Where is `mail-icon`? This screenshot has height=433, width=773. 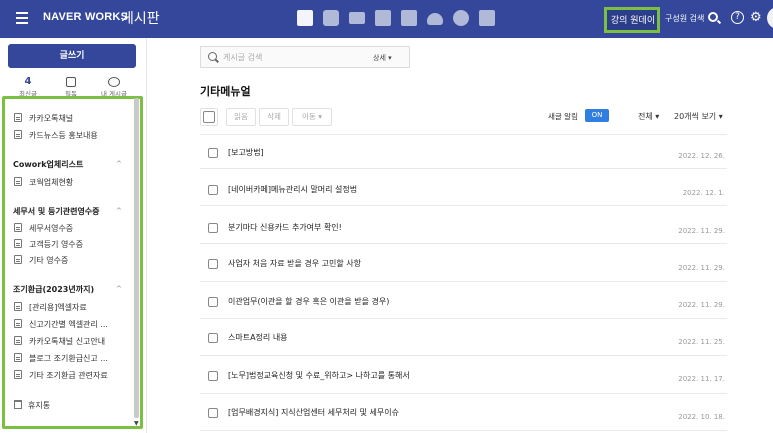 mail-icon is located at coordinates (357, 18).